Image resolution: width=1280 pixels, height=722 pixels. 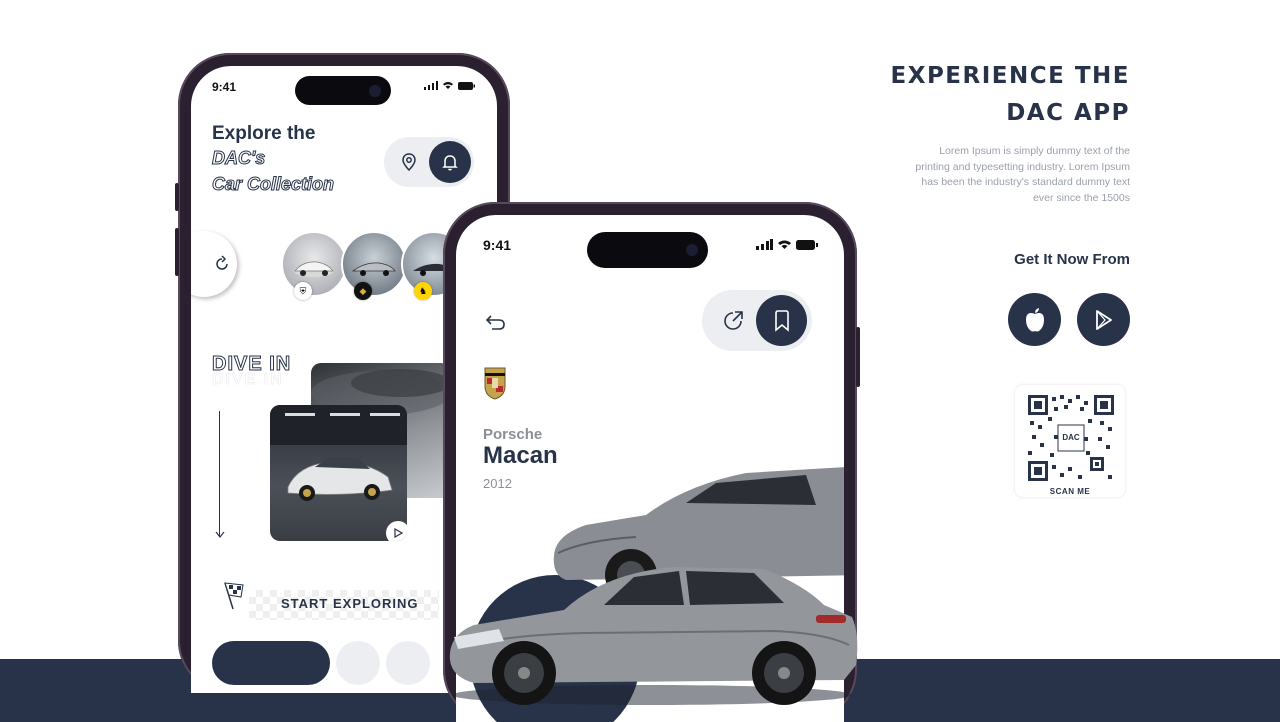 I want to click on play-icon, so click(x=398, y=533).